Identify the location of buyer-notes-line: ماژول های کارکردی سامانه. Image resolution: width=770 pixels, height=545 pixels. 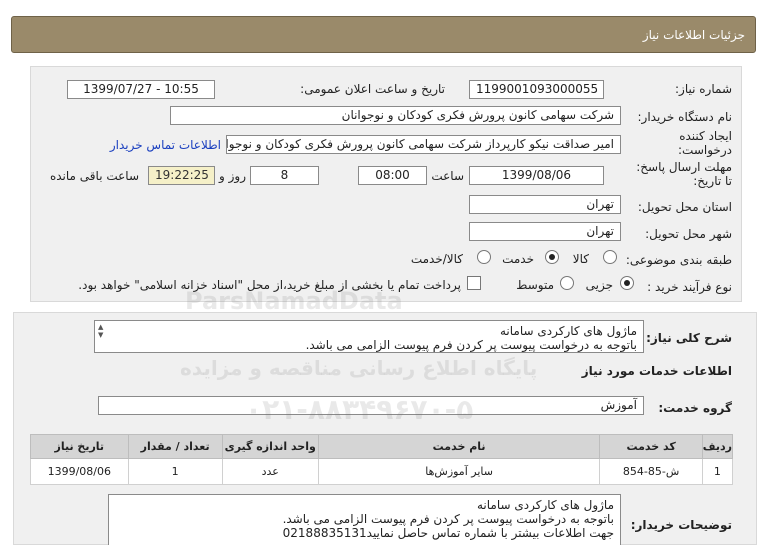
(545, 505).